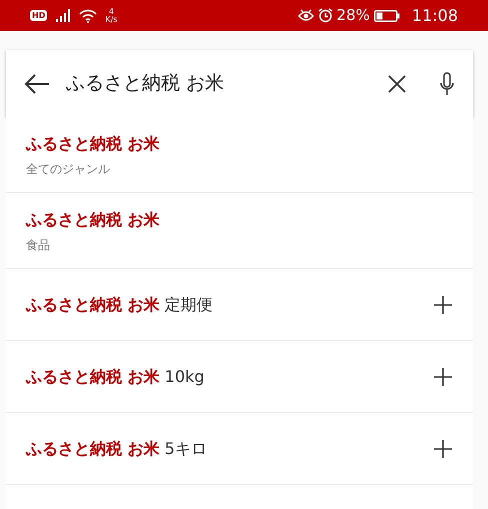  I want to click on suggestion-text: ふるさと納税 お米 10kg, so click(116, 377).